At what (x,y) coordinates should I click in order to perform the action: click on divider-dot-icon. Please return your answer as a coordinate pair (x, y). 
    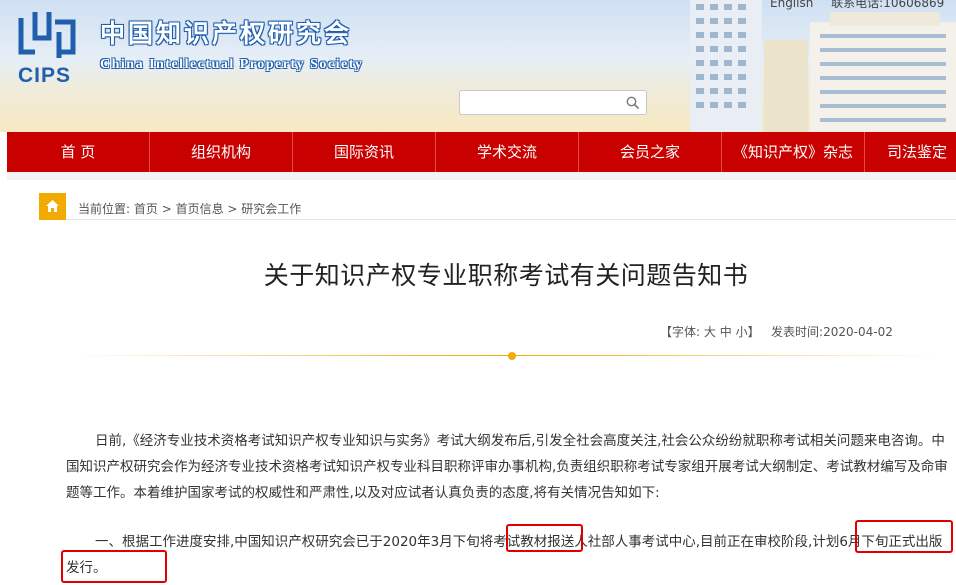
    Looking at the image, I should click on (512, 356).